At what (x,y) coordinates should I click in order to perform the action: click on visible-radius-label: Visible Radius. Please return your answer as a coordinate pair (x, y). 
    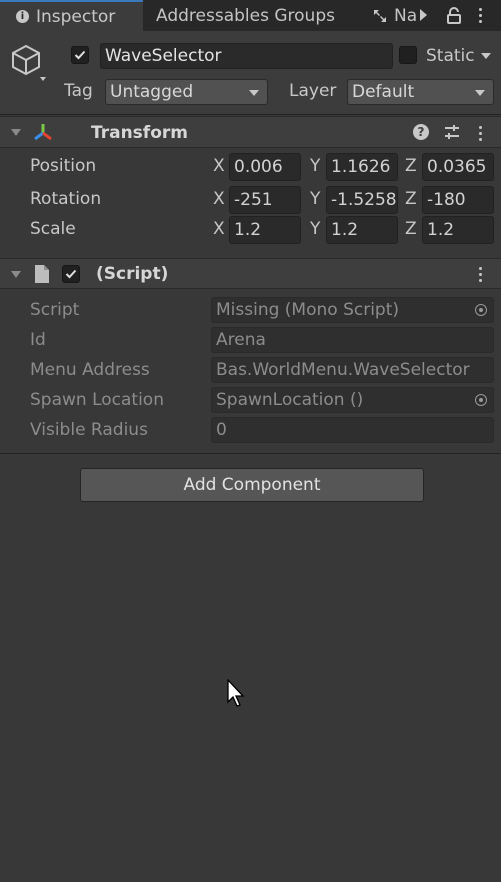
    Looking at the image, I should click on (89, 430).